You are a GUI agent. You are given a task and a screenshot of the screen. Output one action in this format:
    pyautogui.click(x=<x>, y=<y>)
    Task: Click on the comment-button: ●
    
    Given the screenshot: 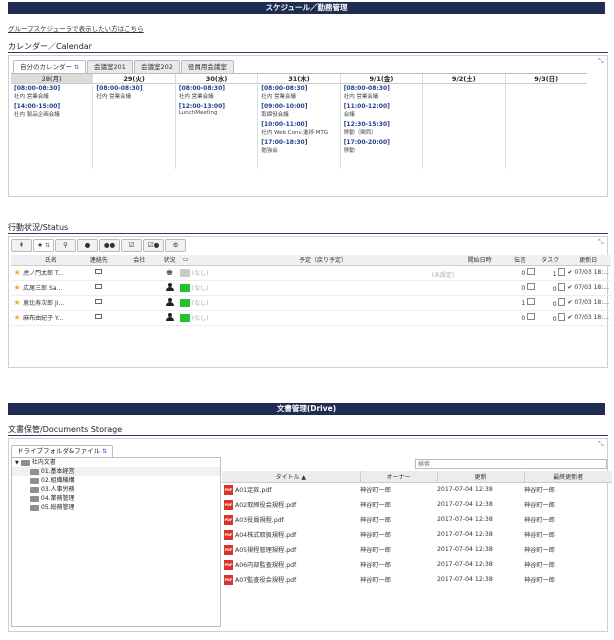 What is the action you would take?
    pyautogui.click(x=87, y=245)
    